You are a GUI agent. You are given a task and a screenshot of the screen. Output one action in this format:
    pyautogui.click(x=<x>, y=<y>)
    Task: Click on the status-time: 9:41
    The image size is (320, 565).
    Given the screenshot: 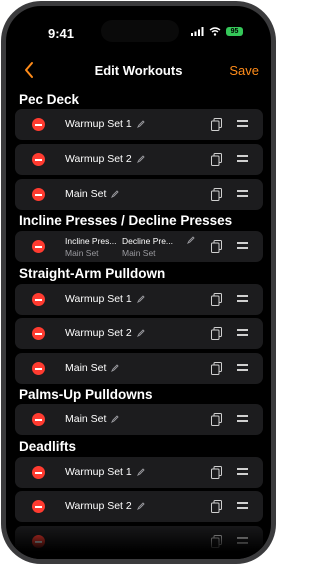 What is the action you would take?
    pyautogui.click(x=61, y=33)
    